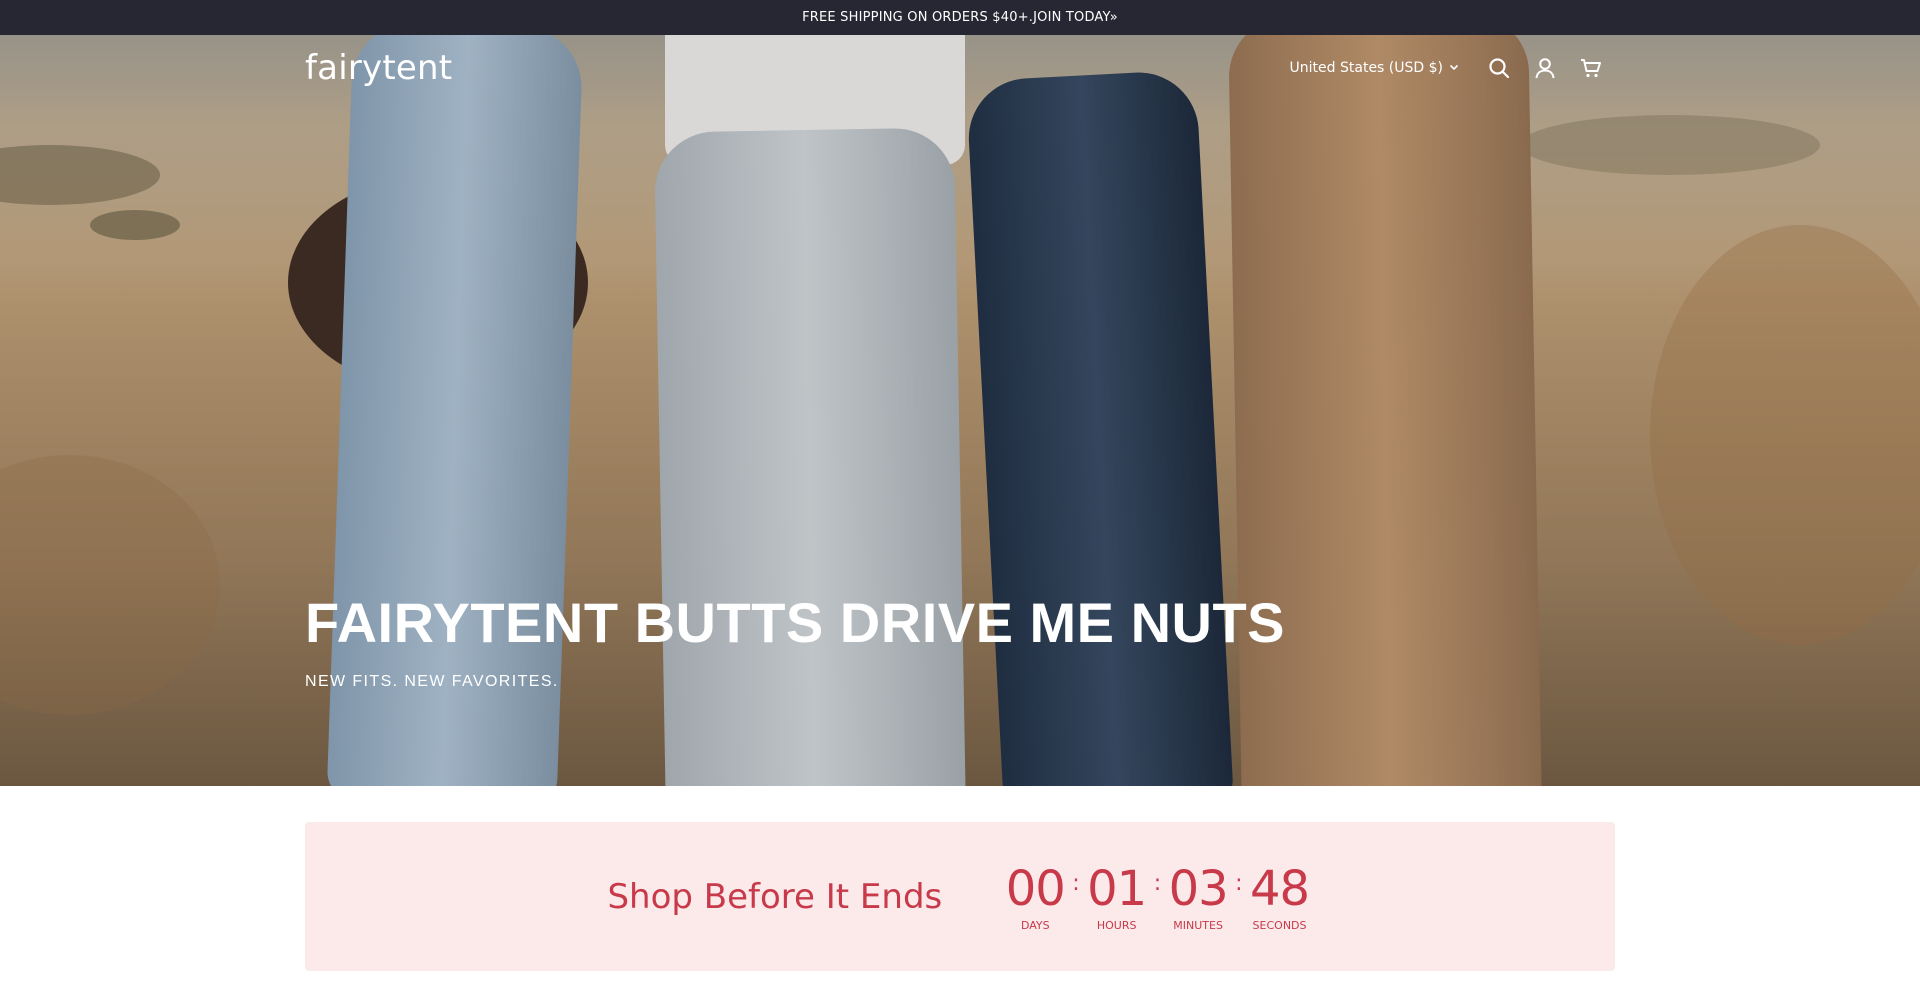 This screenshot has height=993, width=1920. I want to click on countdown-seconds-value: 48, so click(1279, 889).